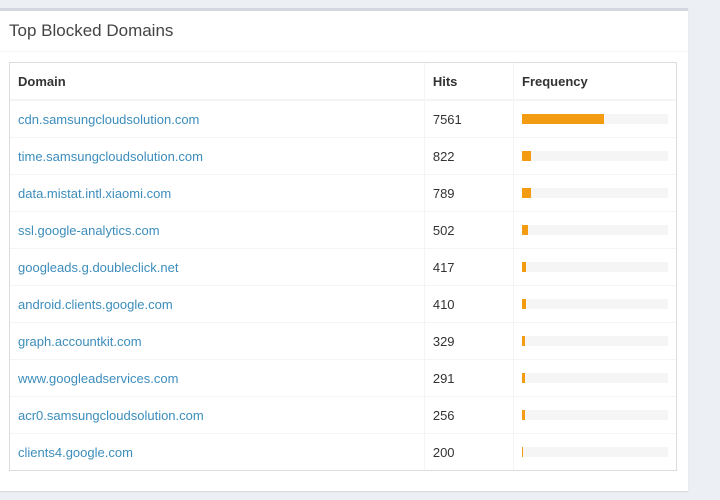 The image size is (720, 500). I want to click on table-row: clients4.google.com 200, so click(343, 451).